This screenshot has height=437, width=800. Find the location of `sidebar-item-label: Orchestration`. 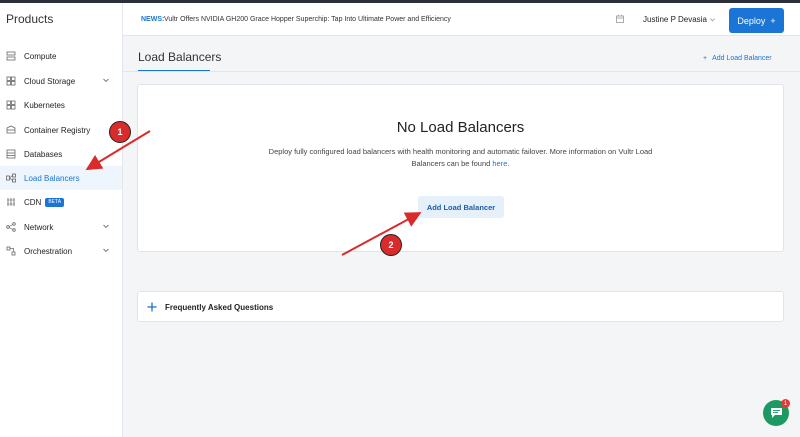

sidebar-item-label: Orchestration is located at coordinates (48, 251).